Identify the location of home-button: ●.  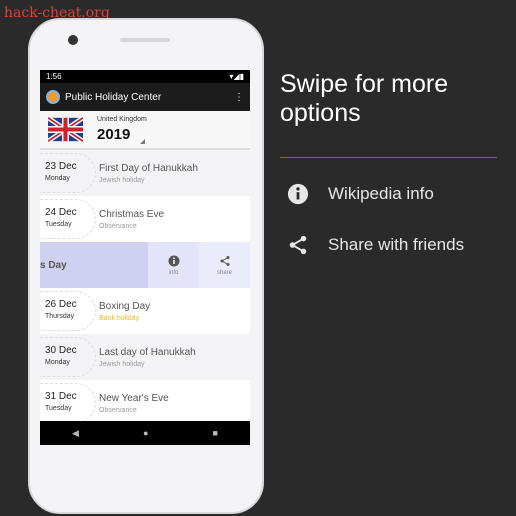
(145, 433).